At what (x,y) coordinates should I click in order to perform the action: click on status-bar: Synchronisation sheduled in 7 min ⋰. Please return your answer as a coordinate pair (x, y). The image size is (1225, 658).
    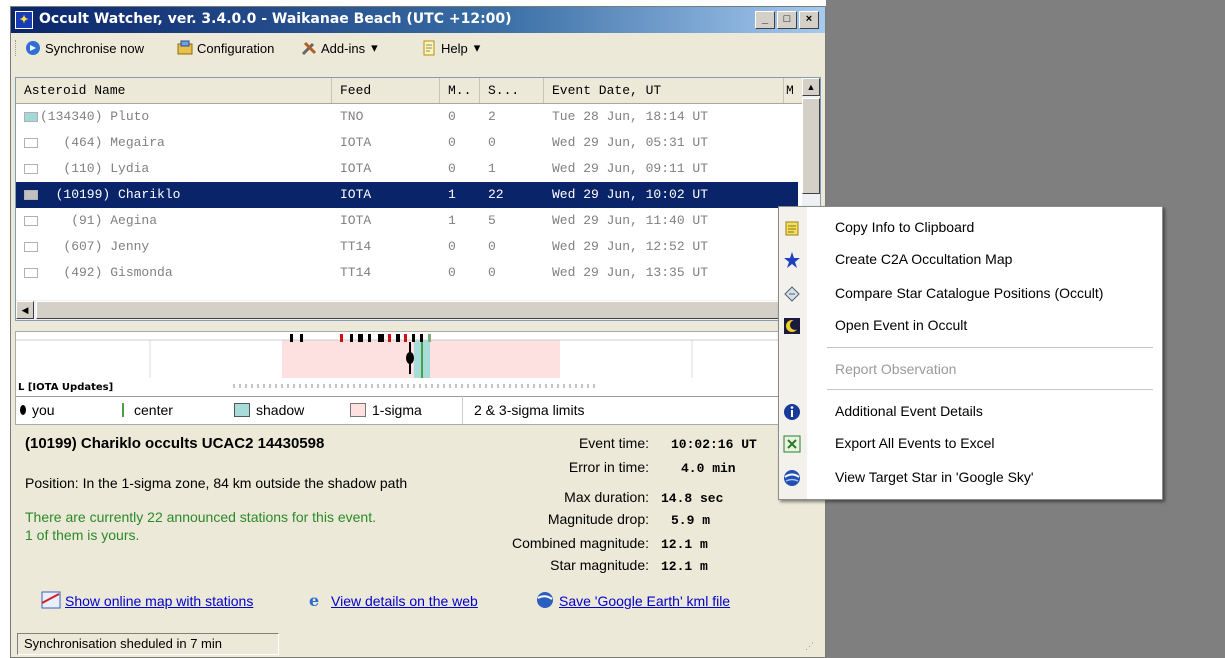
    Looking at the image, I should click on (418, 645).